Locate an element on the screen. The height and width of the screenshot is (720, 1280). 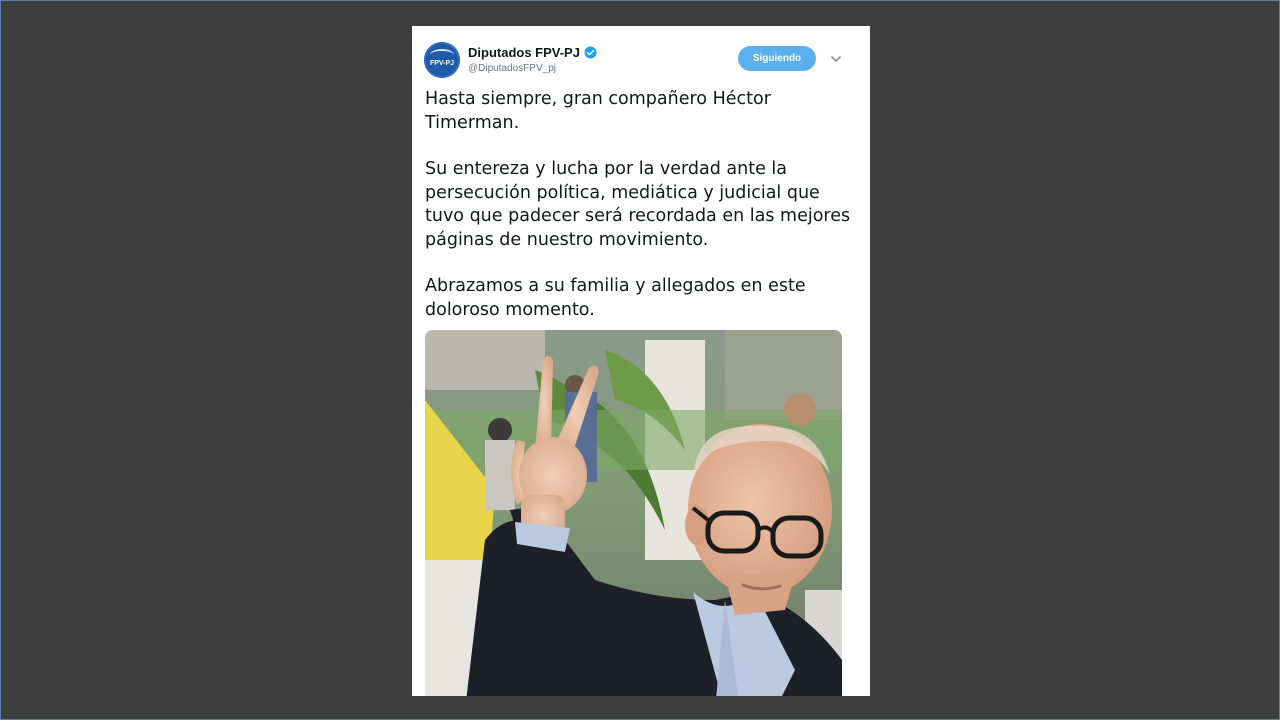
profile-avatar: FPV-PJ is located at coordinates (442, 60).